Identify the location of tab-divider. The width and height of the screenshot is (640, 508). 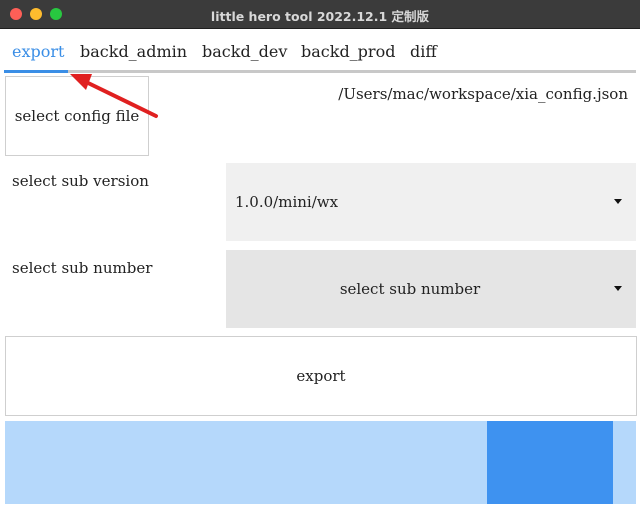
(320, 71).